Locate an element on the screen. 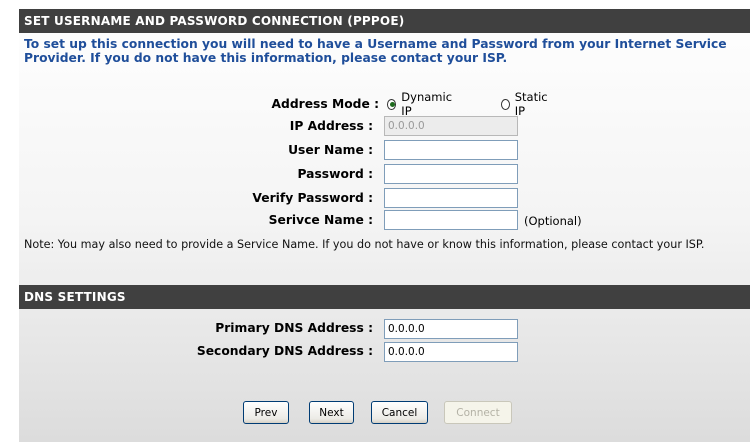  dns-section-header: DNS SETTINGS is located at coordinates (384, 297).